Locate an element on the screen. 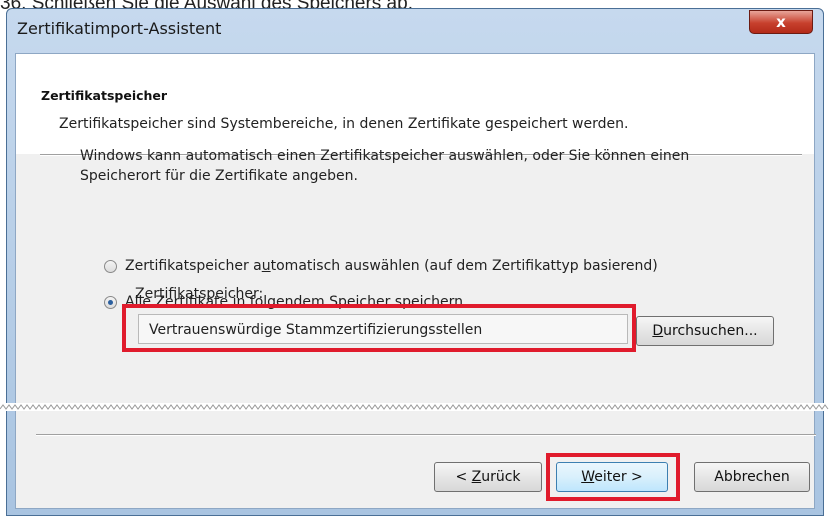  close-icon: x is located at coordinates (781, 22).